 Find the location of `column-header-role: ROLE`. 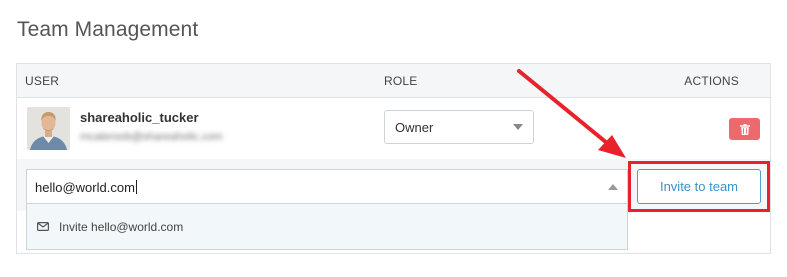

column-header-role: ROLE is located at coordinates (401, 81).